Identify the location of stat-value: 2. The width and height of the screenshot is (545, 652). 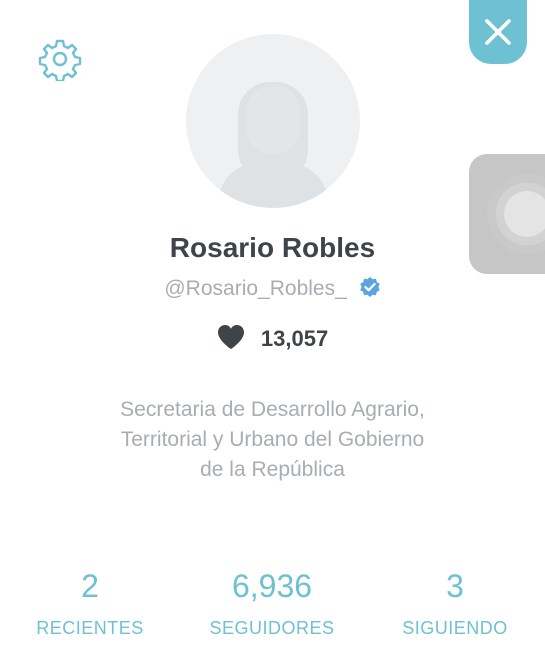
(90, 586).